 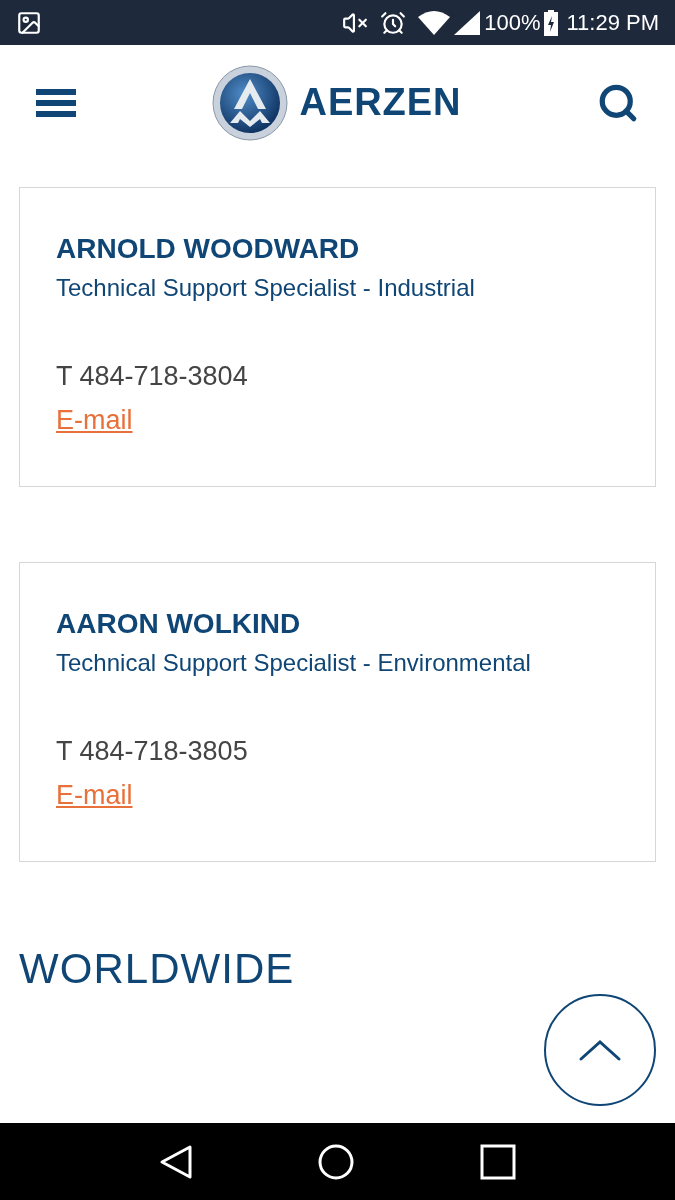 I want to click on battery-percent: 100%, so click(x=512, y=23).